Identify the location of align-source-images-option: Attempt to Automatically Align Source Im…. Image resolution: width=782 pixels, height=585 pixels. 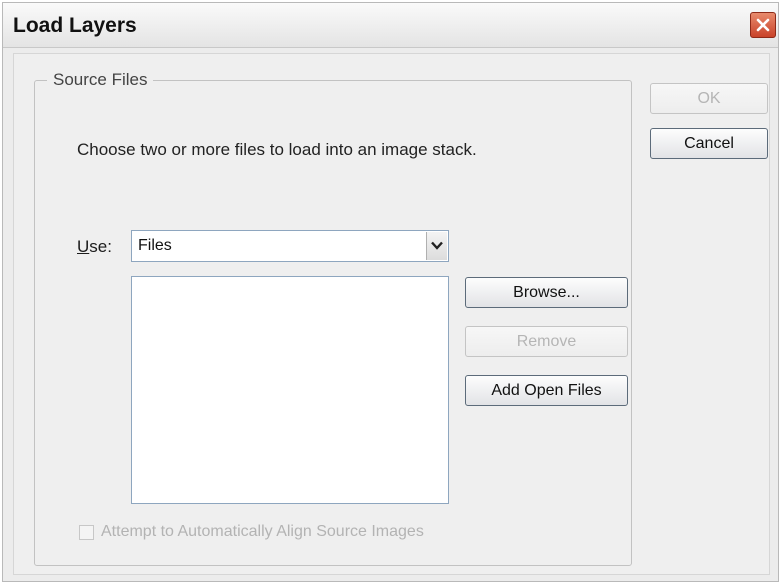
(251, 532).